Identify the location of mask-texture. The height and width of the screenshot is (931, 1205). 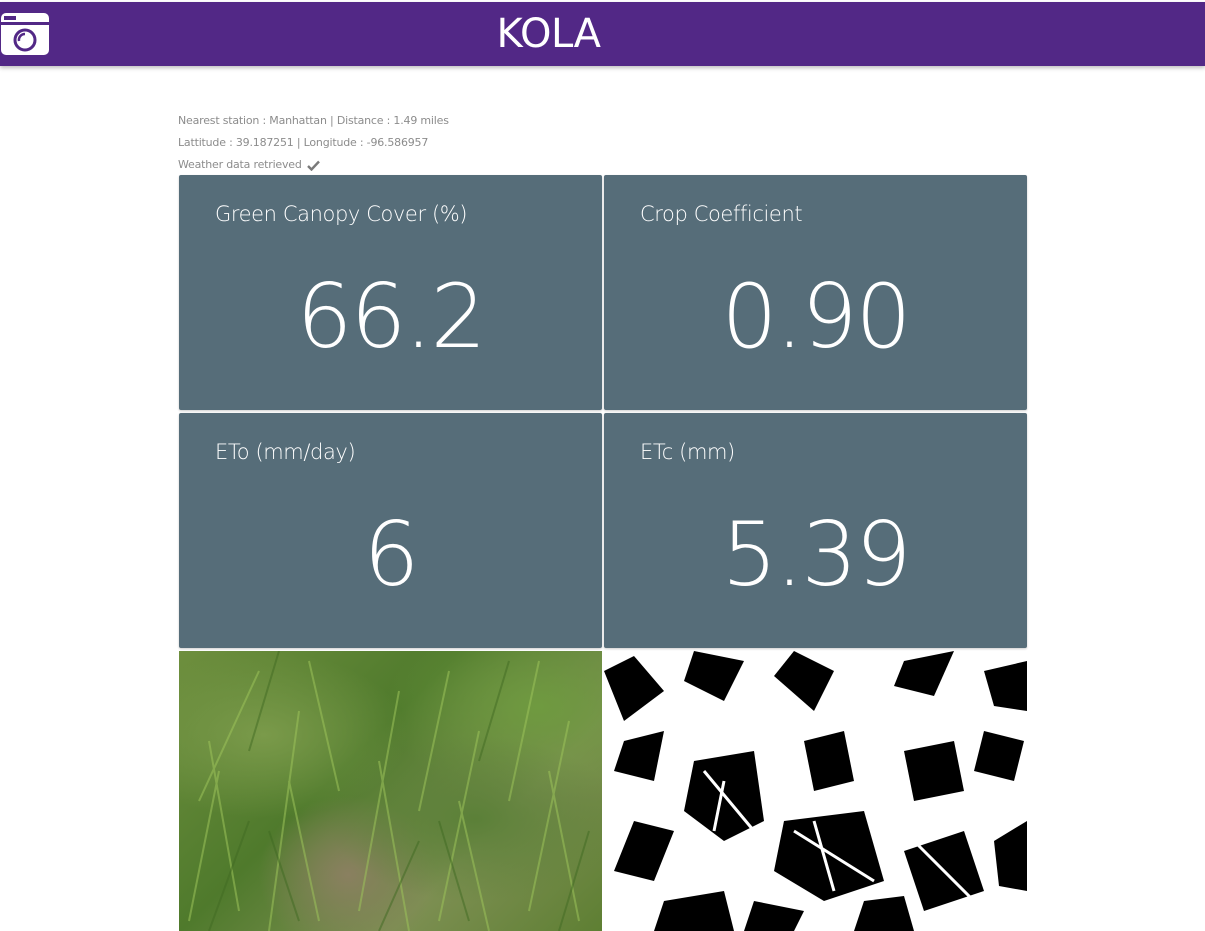
(815, 791).